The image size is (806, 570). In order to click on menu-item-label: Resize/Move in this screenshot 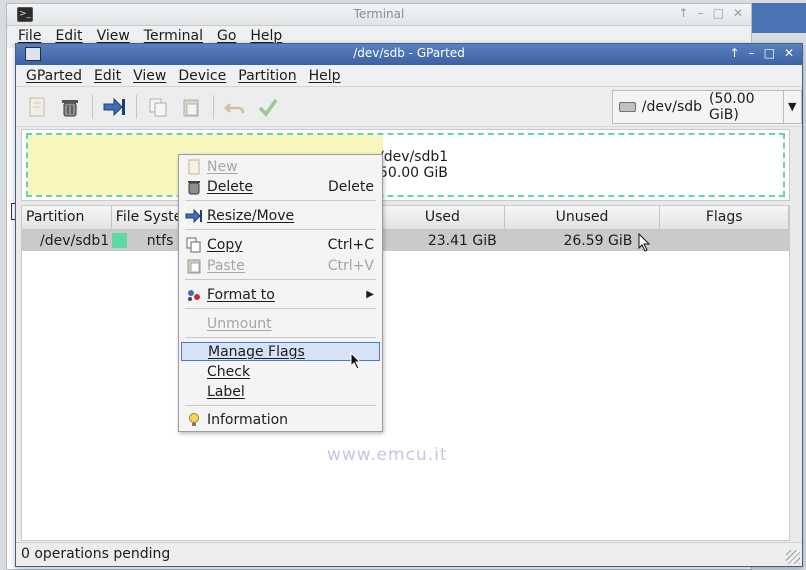, I will do `click(251, 215)`.